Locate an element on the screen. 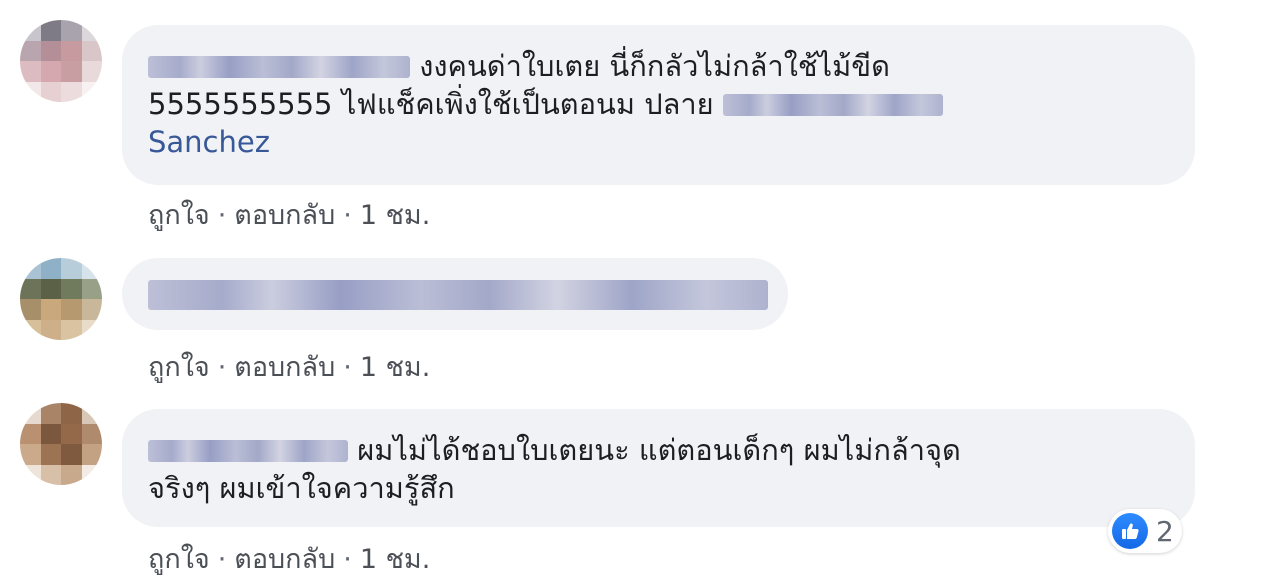  like-thumb-icon is located at coordinates (1130, 531).